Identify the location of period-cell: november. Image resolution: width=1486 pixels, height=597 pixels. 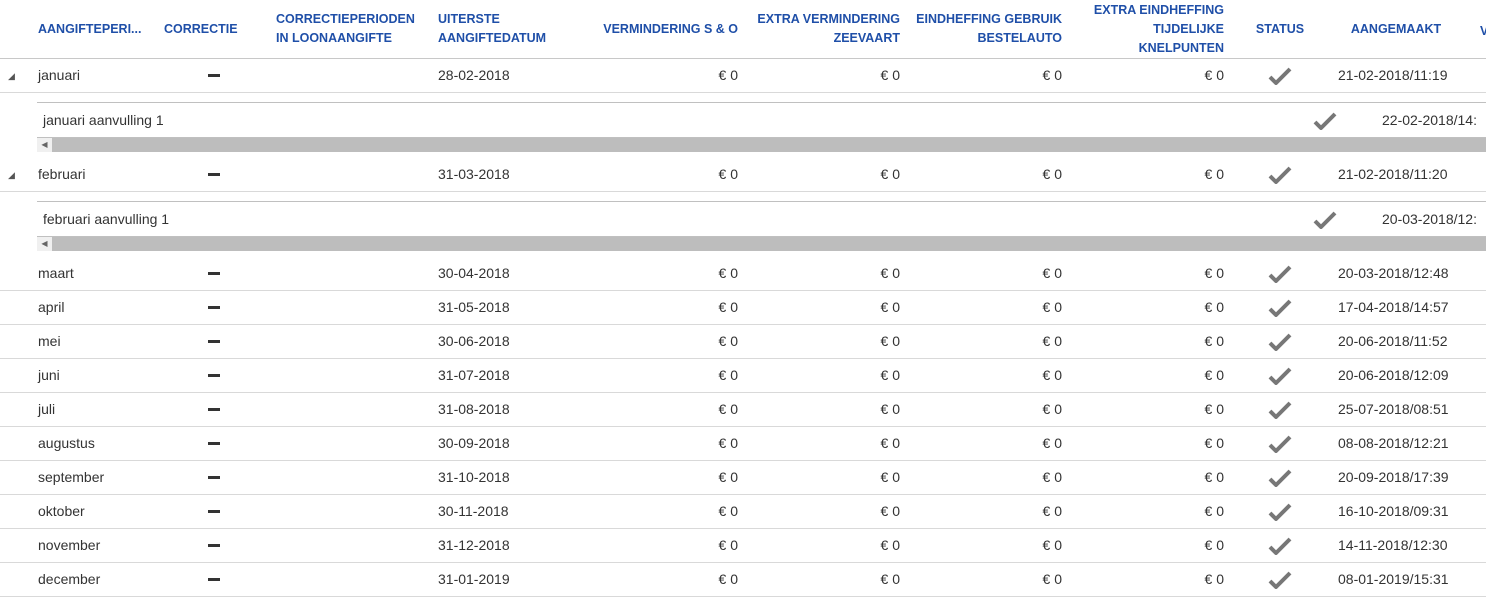
(69, 545).